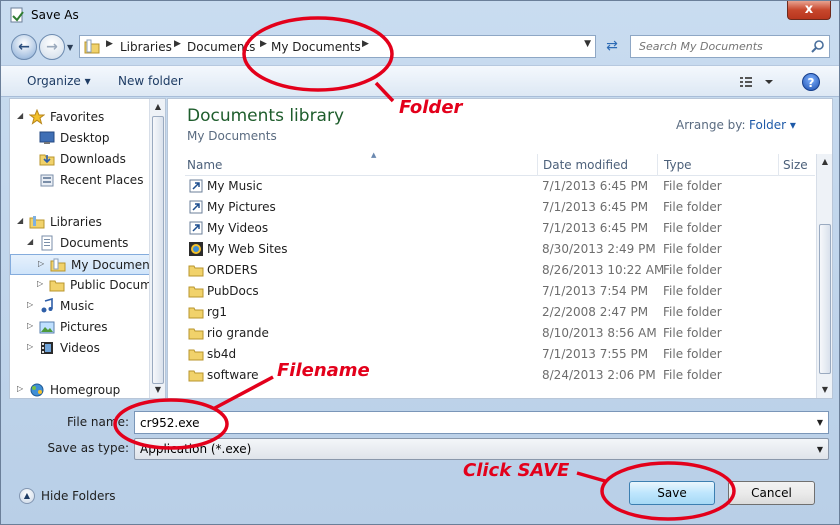 This screenshot has width=840, height=525. Describe the element at coordinates (150, 81) in the screenshot. I see `new-folder-button: New folder` at that location.